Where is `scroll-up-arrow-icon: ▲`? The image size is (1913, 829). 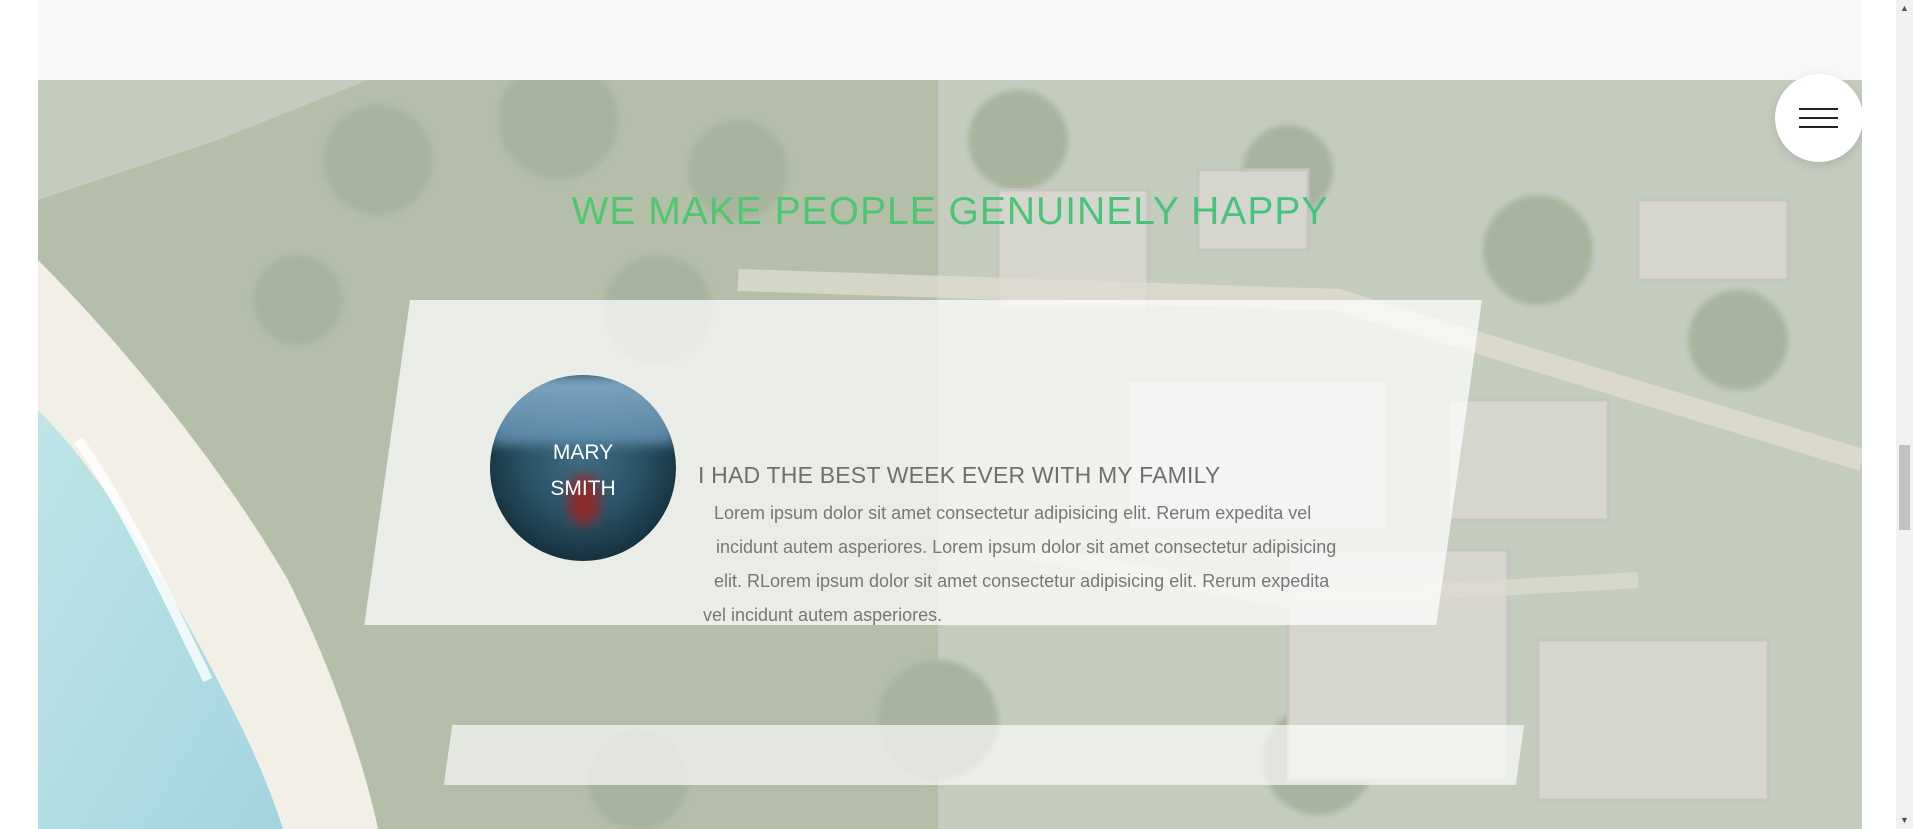
scroll-up-arrow-icon: ▲ is located at coordinates (1904, 8).